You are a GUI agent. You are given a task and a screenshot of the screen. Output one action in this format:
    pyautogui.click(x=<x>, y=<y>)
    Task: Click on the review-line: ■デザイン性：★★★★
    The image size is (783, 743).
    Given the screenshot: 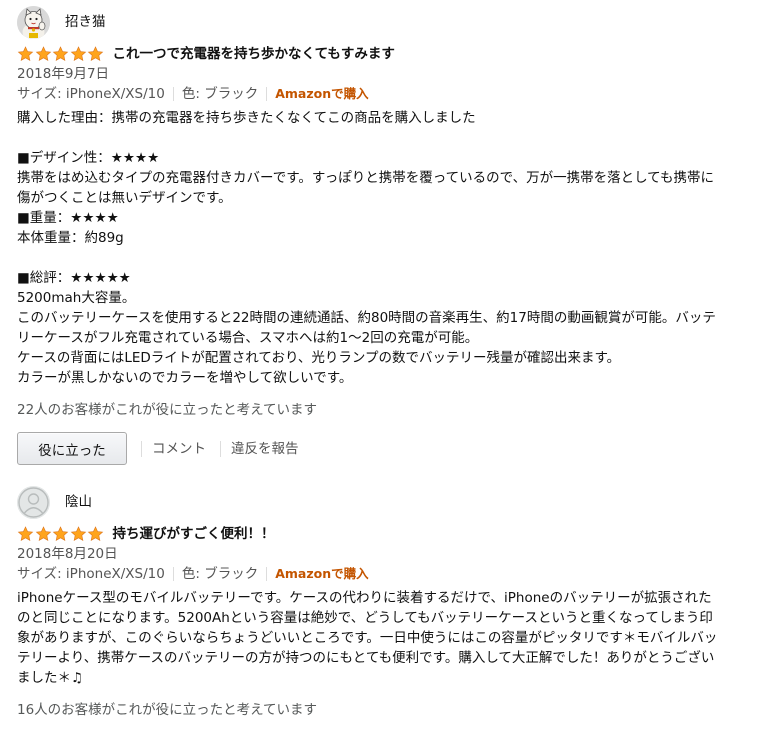 What is the action you would take?
    pyautogui.click(x=88, y=158)
    